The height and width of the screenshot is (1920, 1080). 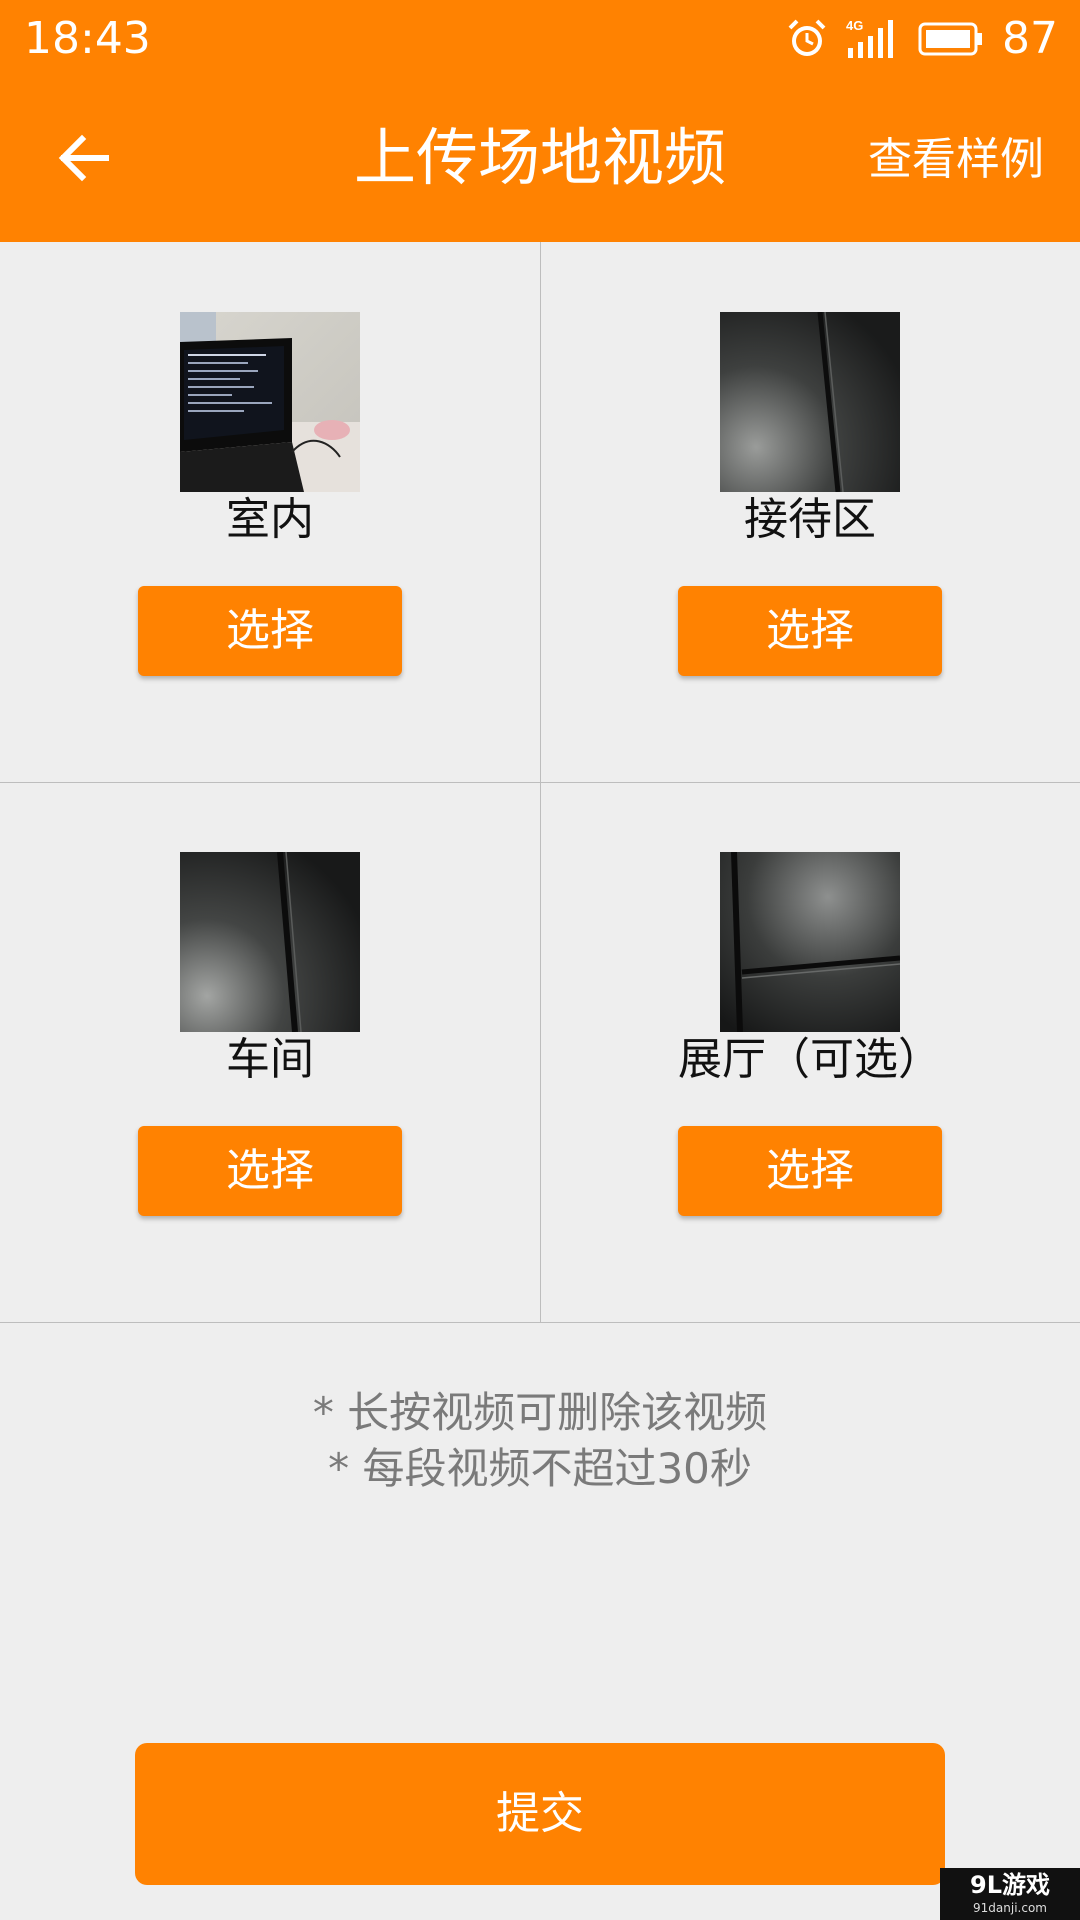 What do you see at coordinates (810, 519) in the screenshot?
I see `slot-label: 接待区` at bounding box center [810, 519].